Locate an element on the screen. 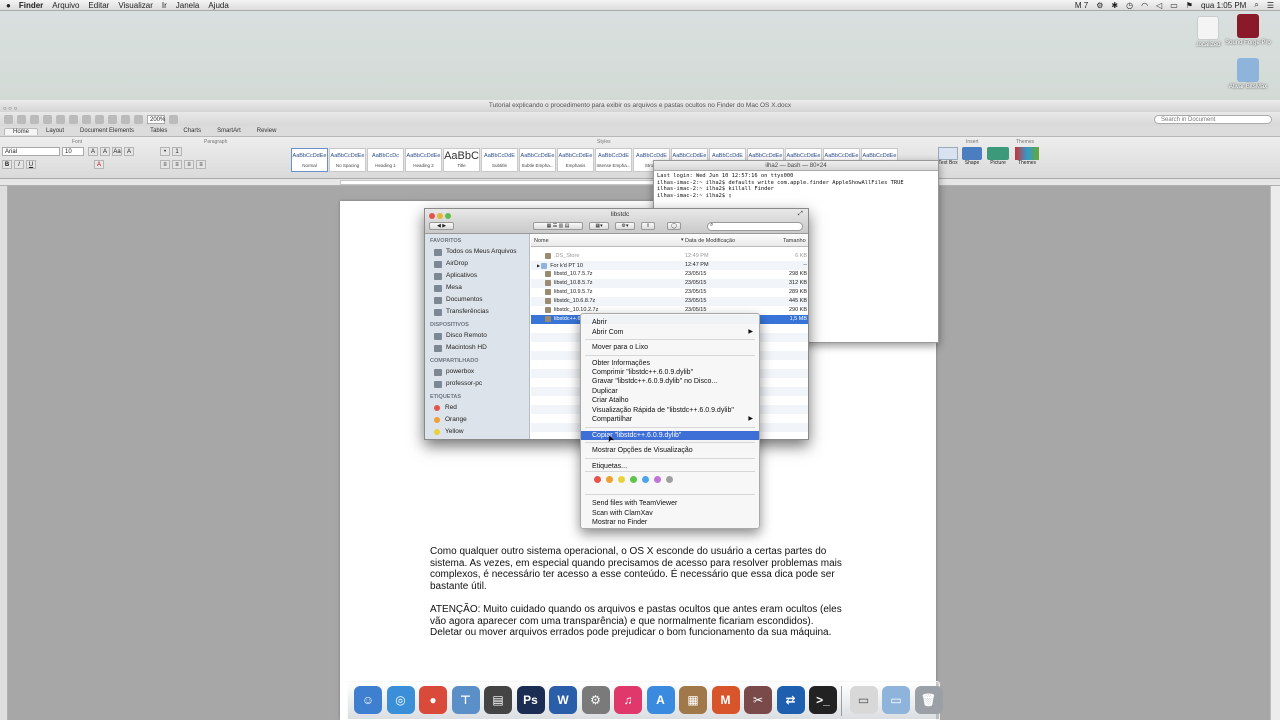  zoom-select: 200% is located at coordinates (156, 119).